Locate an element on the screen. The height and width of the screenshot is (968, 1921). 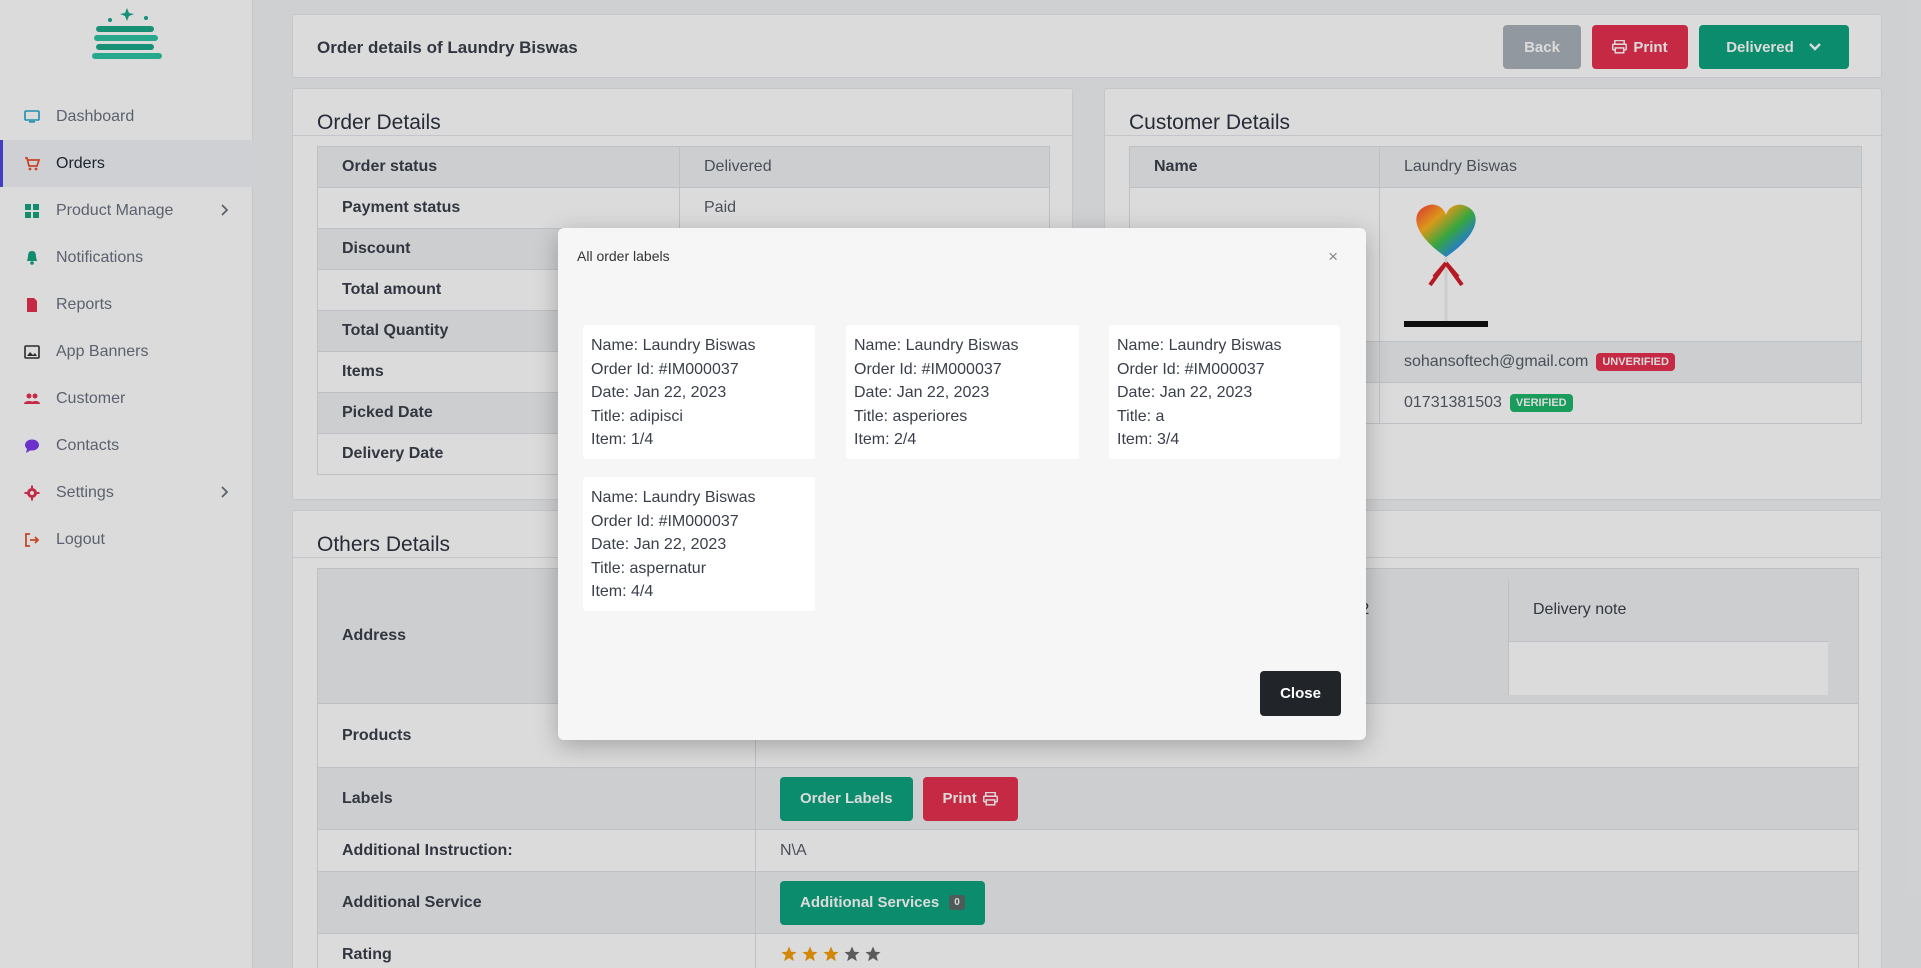
modal-close-button: Close is located at coordinates (1300, 693).